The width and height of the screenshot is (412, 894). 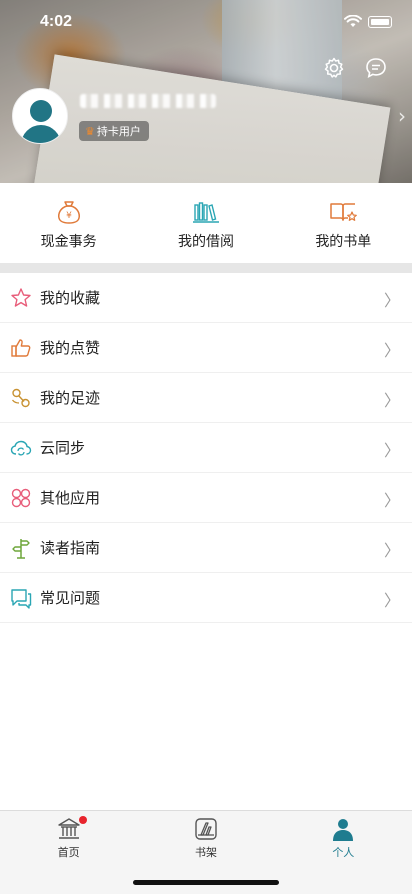 I want to click on menu-item-reader-guide: 读者指南 〉, so click(x=206, y=548).